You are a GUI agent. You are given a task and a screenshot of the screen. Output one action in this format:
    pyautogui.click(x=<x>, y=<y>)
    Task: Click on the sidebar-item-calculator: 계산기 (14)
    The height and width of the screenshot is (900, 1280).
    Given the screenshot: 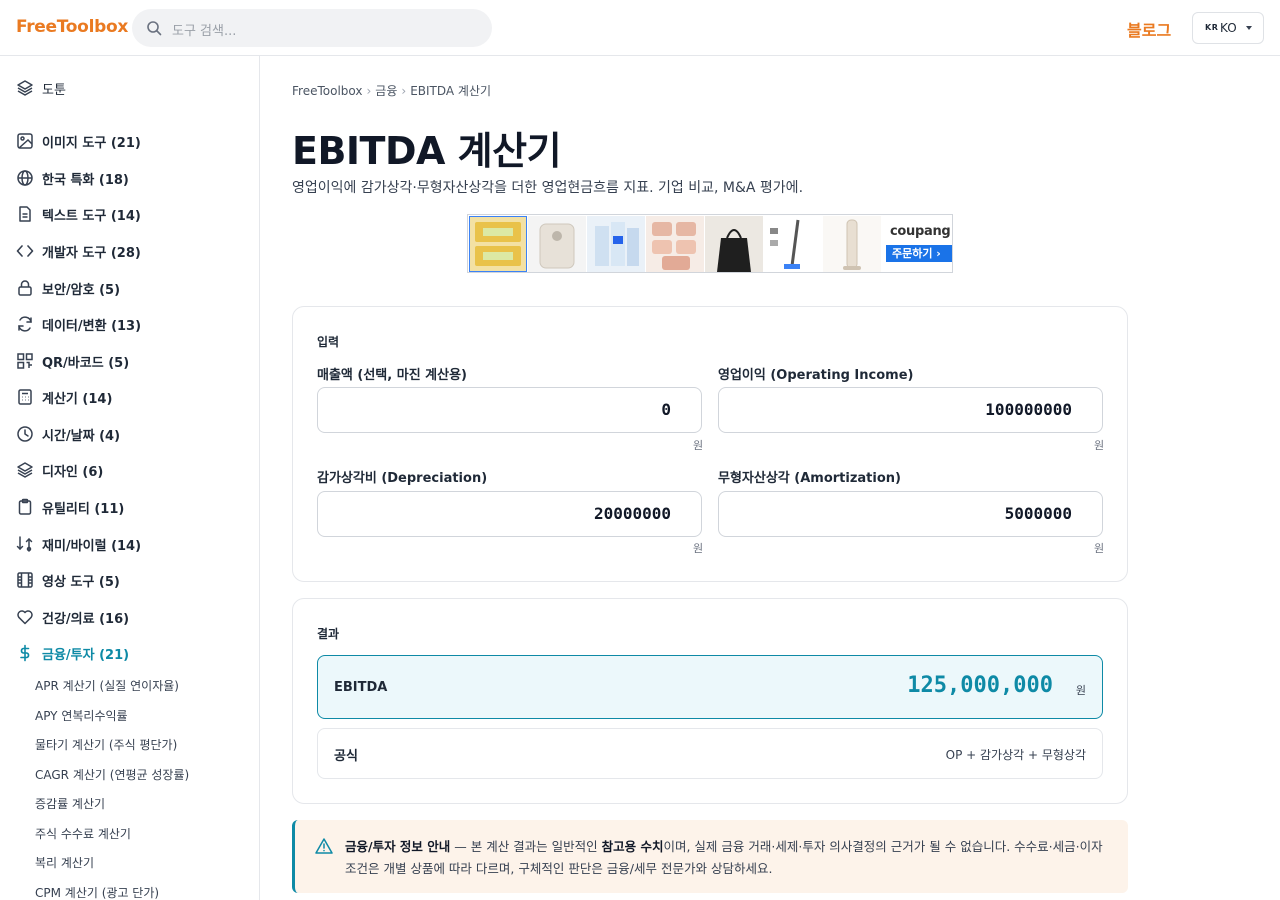 What is the action you would take?
    pyautogui.click(x=64, y=397)
    